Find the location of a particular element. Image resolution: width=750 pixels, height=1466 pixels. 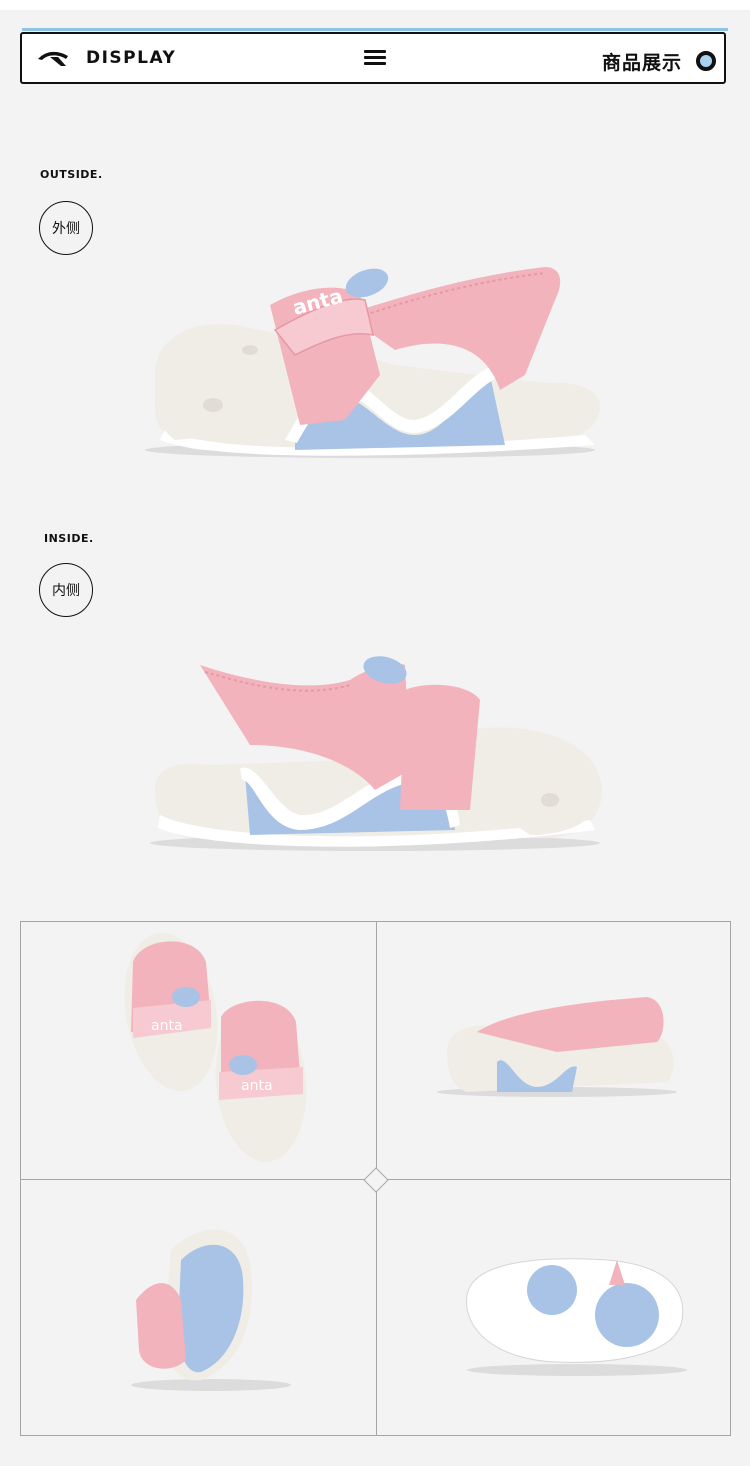

outside-badge: 外侧 is located at coordinates (66, 228).